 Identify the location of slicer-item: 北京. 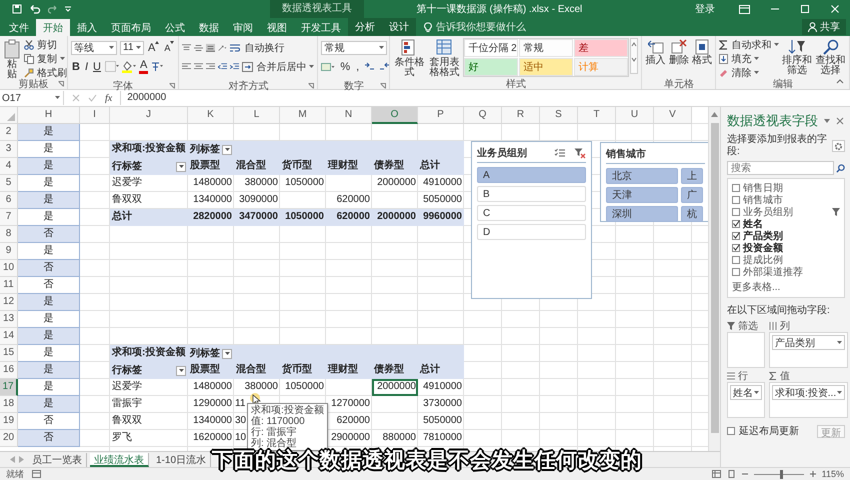
(642, 176).